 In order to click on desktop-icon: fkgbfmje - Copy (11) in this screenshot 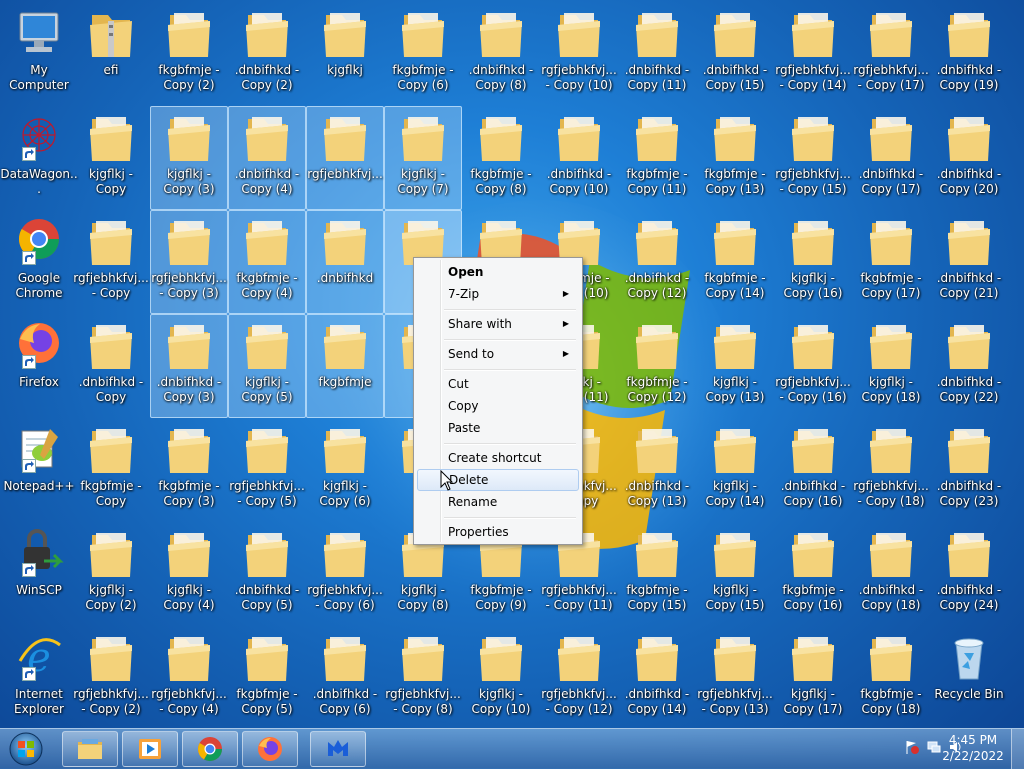, I will do `click(657, 158)`.